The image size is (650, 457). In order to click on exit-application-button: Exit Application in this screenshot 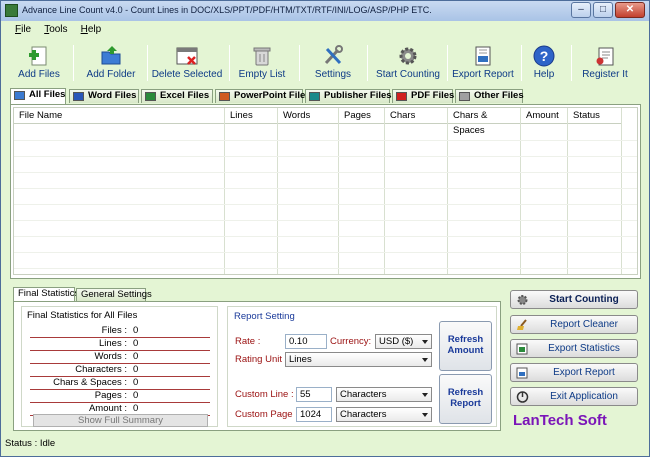, I will do `click(574, 396)`.